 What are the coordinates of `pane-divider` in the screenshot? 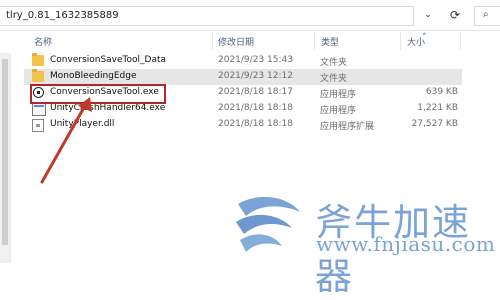 It's located at (10, 158).